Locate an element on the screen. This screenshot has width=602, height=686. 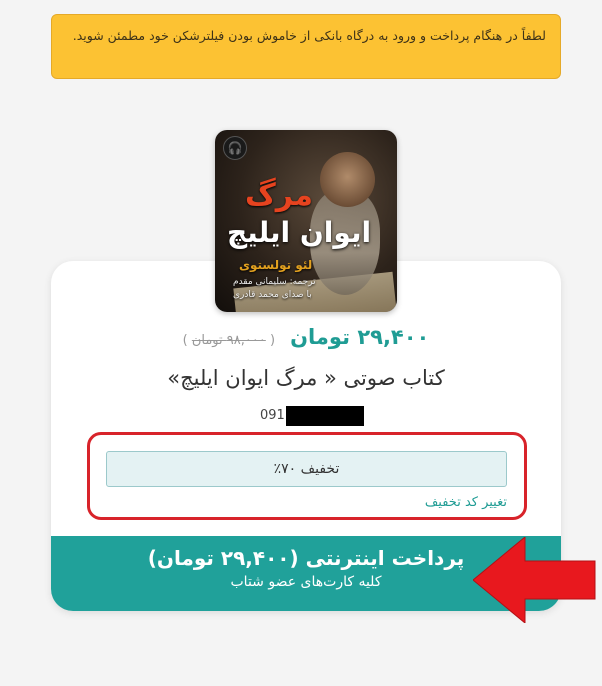
phone-redaction is located at coordinates (324, 416).